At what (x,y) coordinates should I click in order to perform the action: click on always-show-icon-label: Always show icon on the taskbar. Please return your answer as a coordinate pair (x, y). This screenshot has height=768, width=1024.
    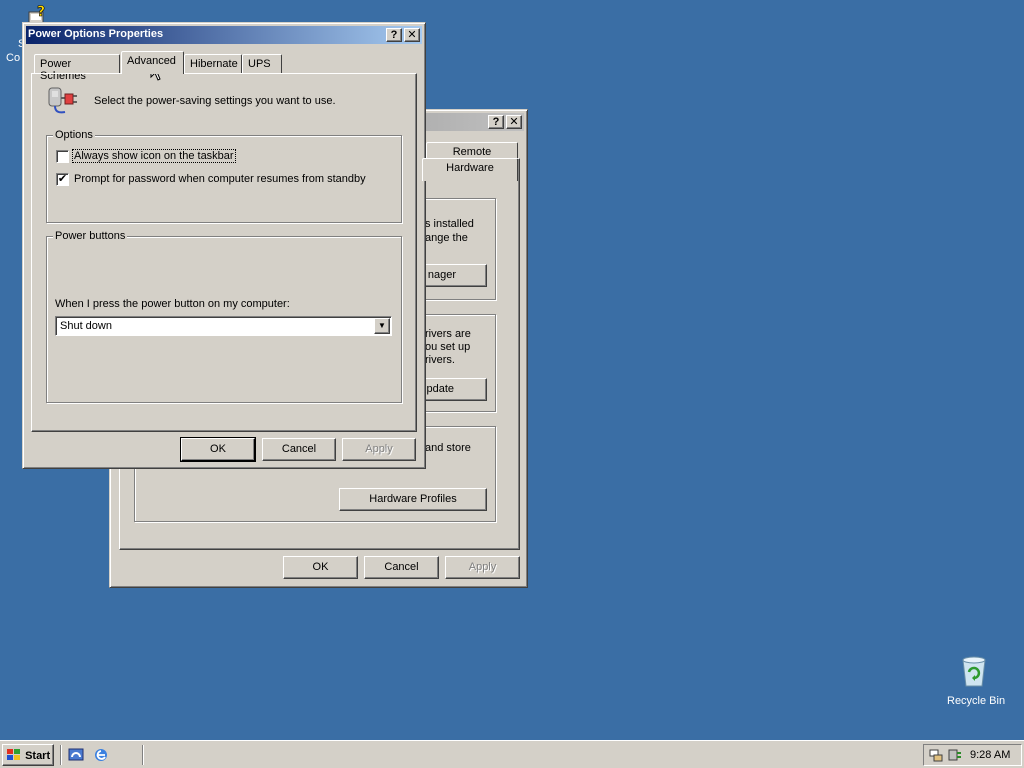
    Looking at the image, I should click on (154, 156).